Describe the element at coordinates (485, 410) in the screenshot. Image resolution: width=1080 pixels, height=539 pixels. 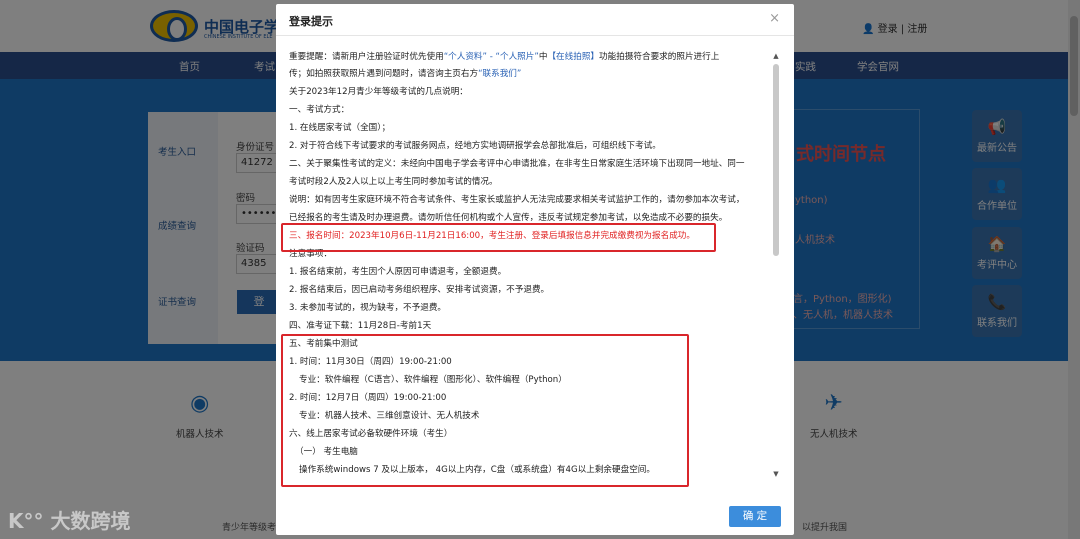
I see `pre-exam-test-highlight` at that location.